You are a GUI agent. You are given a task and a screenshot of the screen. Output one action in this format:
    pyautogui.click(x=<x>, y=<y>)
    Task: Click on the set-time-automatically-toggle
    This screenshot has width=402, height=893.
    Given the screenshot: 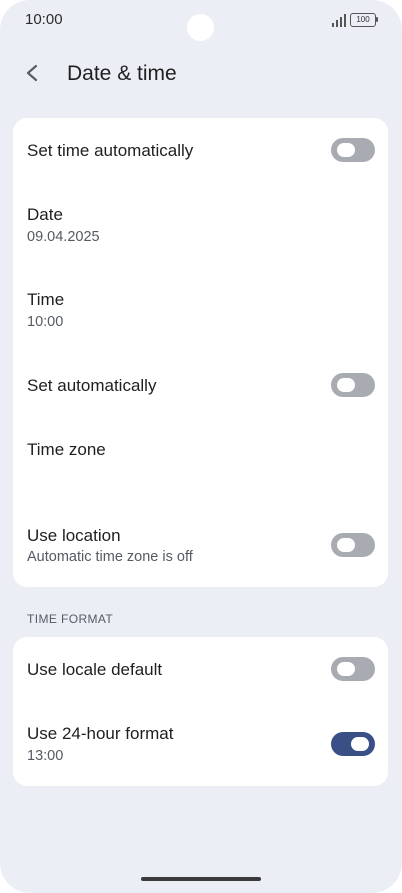 What is the action you would take?
    pyautogui.click(x=353, y=150)
    